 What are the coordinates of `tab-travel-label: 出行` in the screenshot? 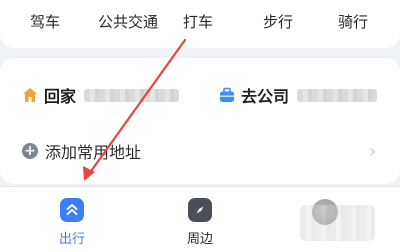 It's located at (72, 237).